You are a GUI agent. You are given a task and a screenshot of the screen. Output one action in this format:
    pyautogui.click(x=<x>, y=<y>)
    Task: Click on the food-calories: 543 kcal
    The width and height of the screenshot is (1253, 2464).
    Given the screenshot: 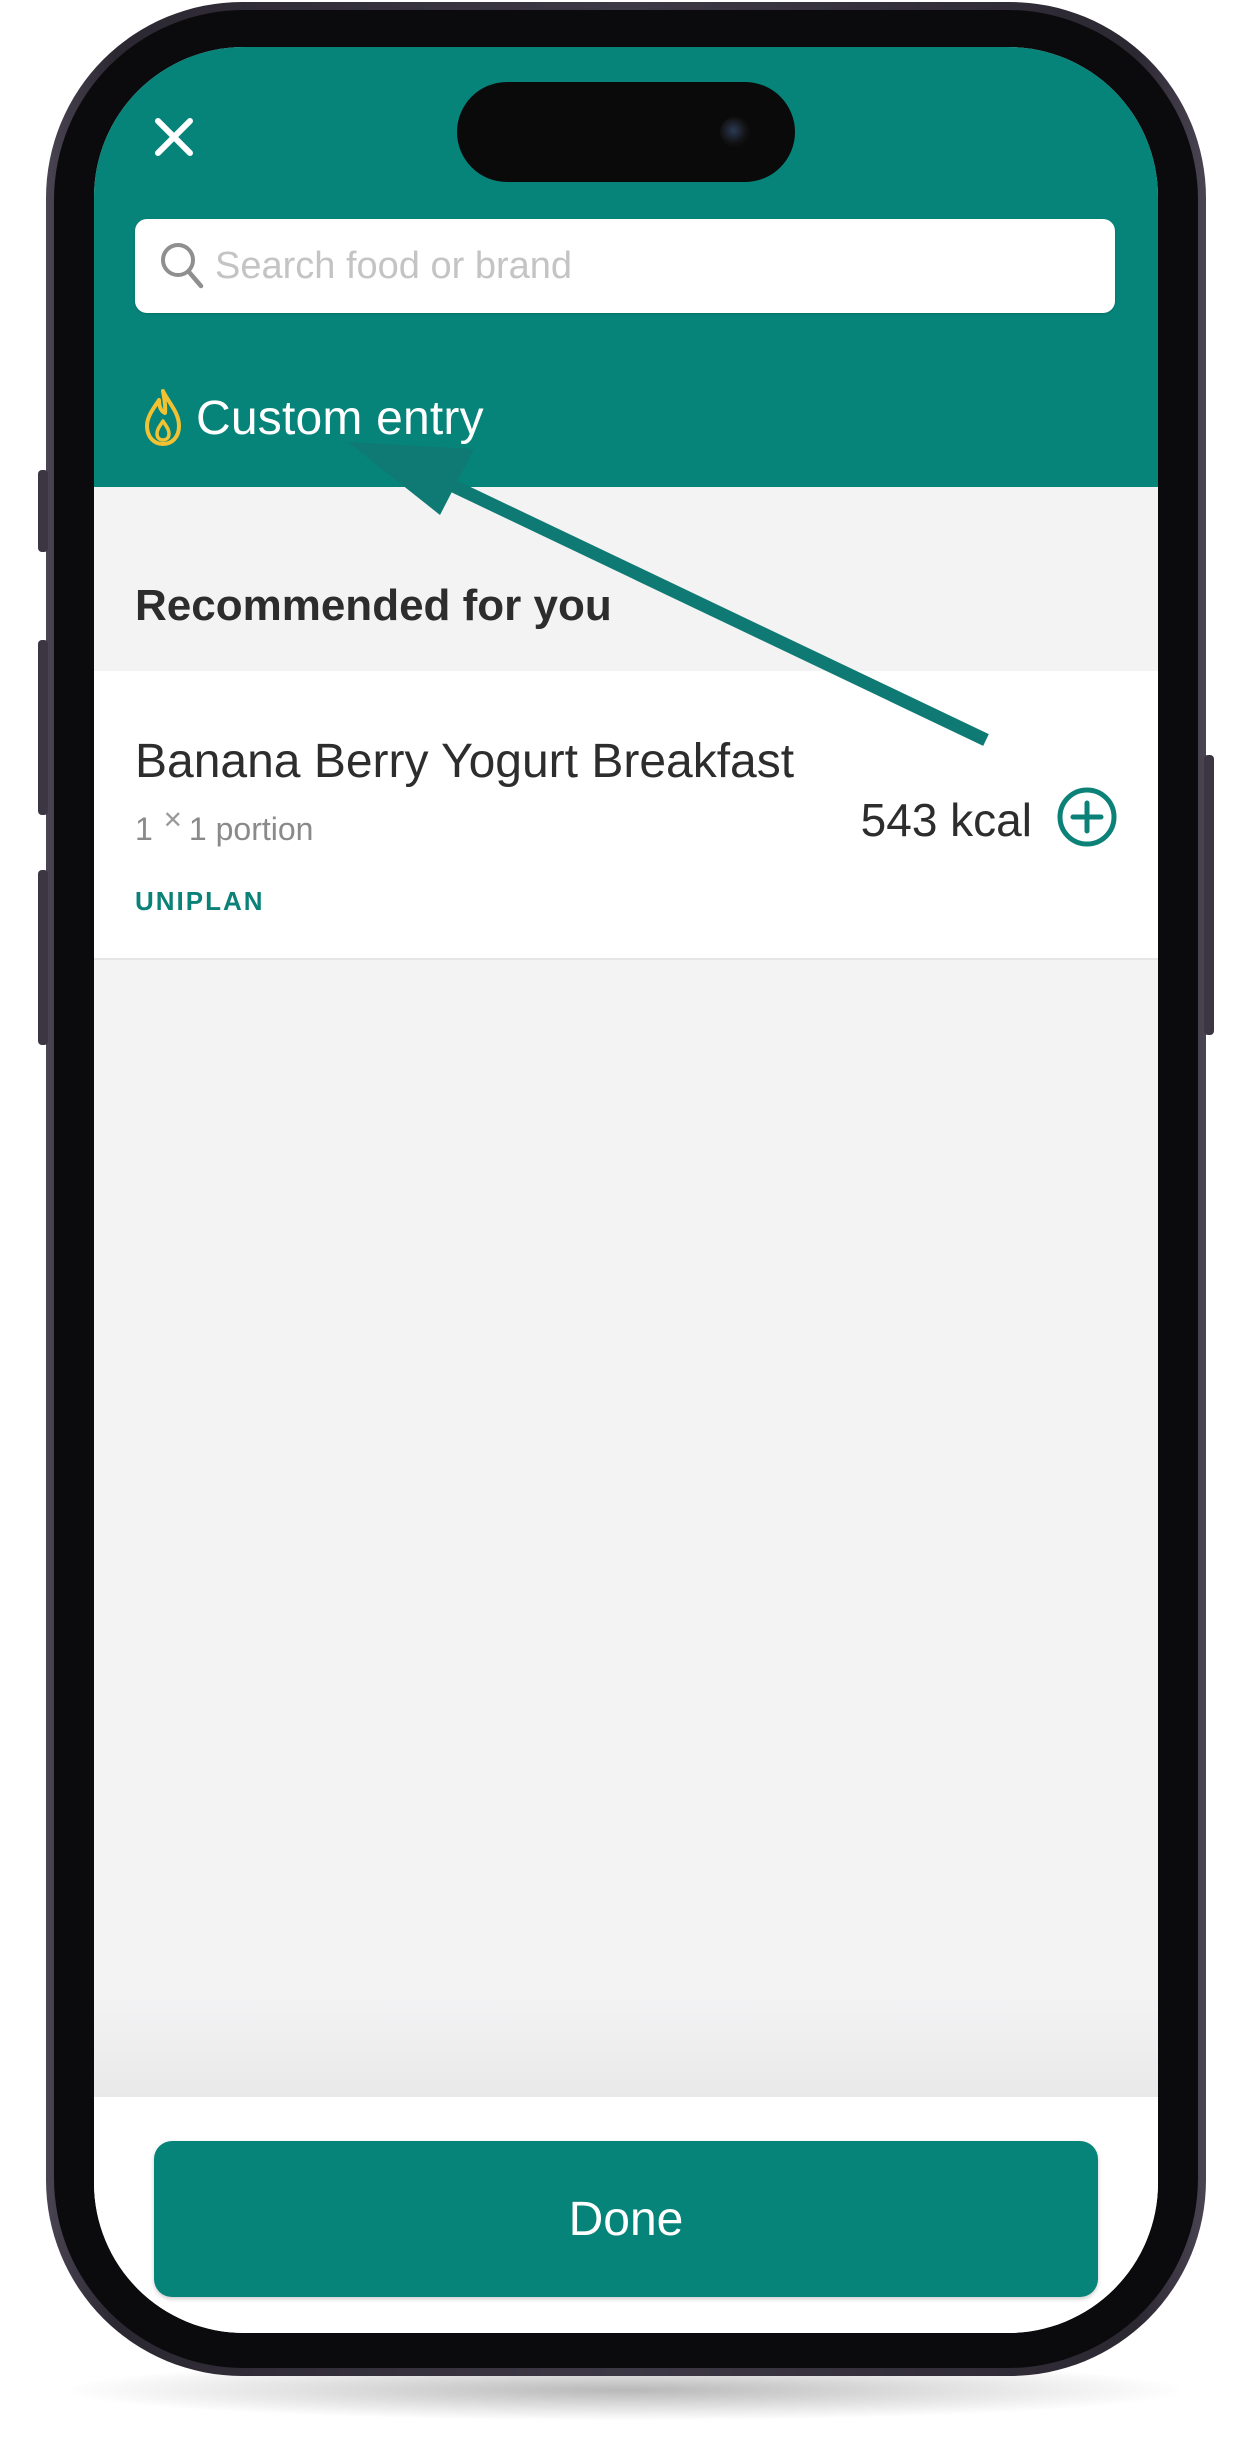 What is the action you would take?
    pyautogui.click(x=946, y=820)
    